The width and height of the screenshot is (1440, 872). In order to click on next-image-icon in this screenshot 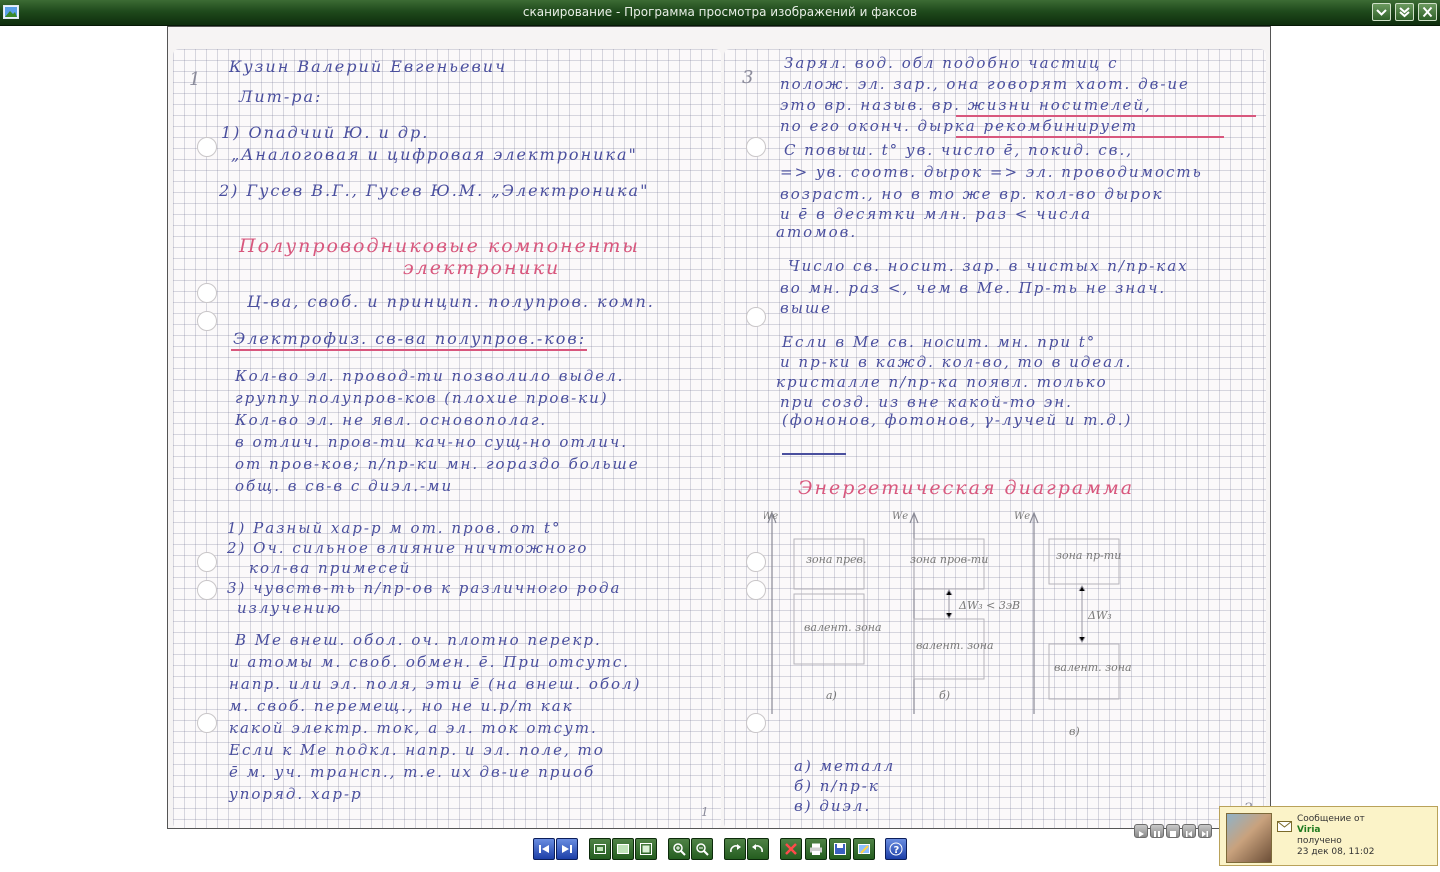, I will do `click(567, 849)`.